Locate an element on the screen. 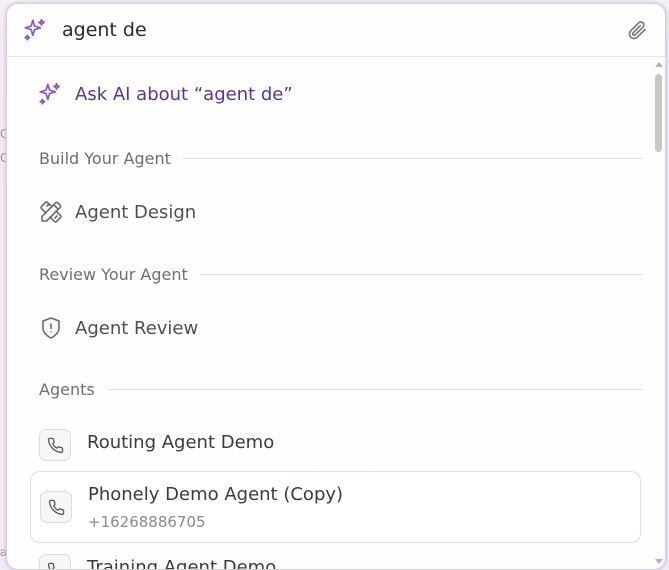 This screenshot has width=669, height=570. agent-item: Training Agent Demo is located at coordinates (335, 559).